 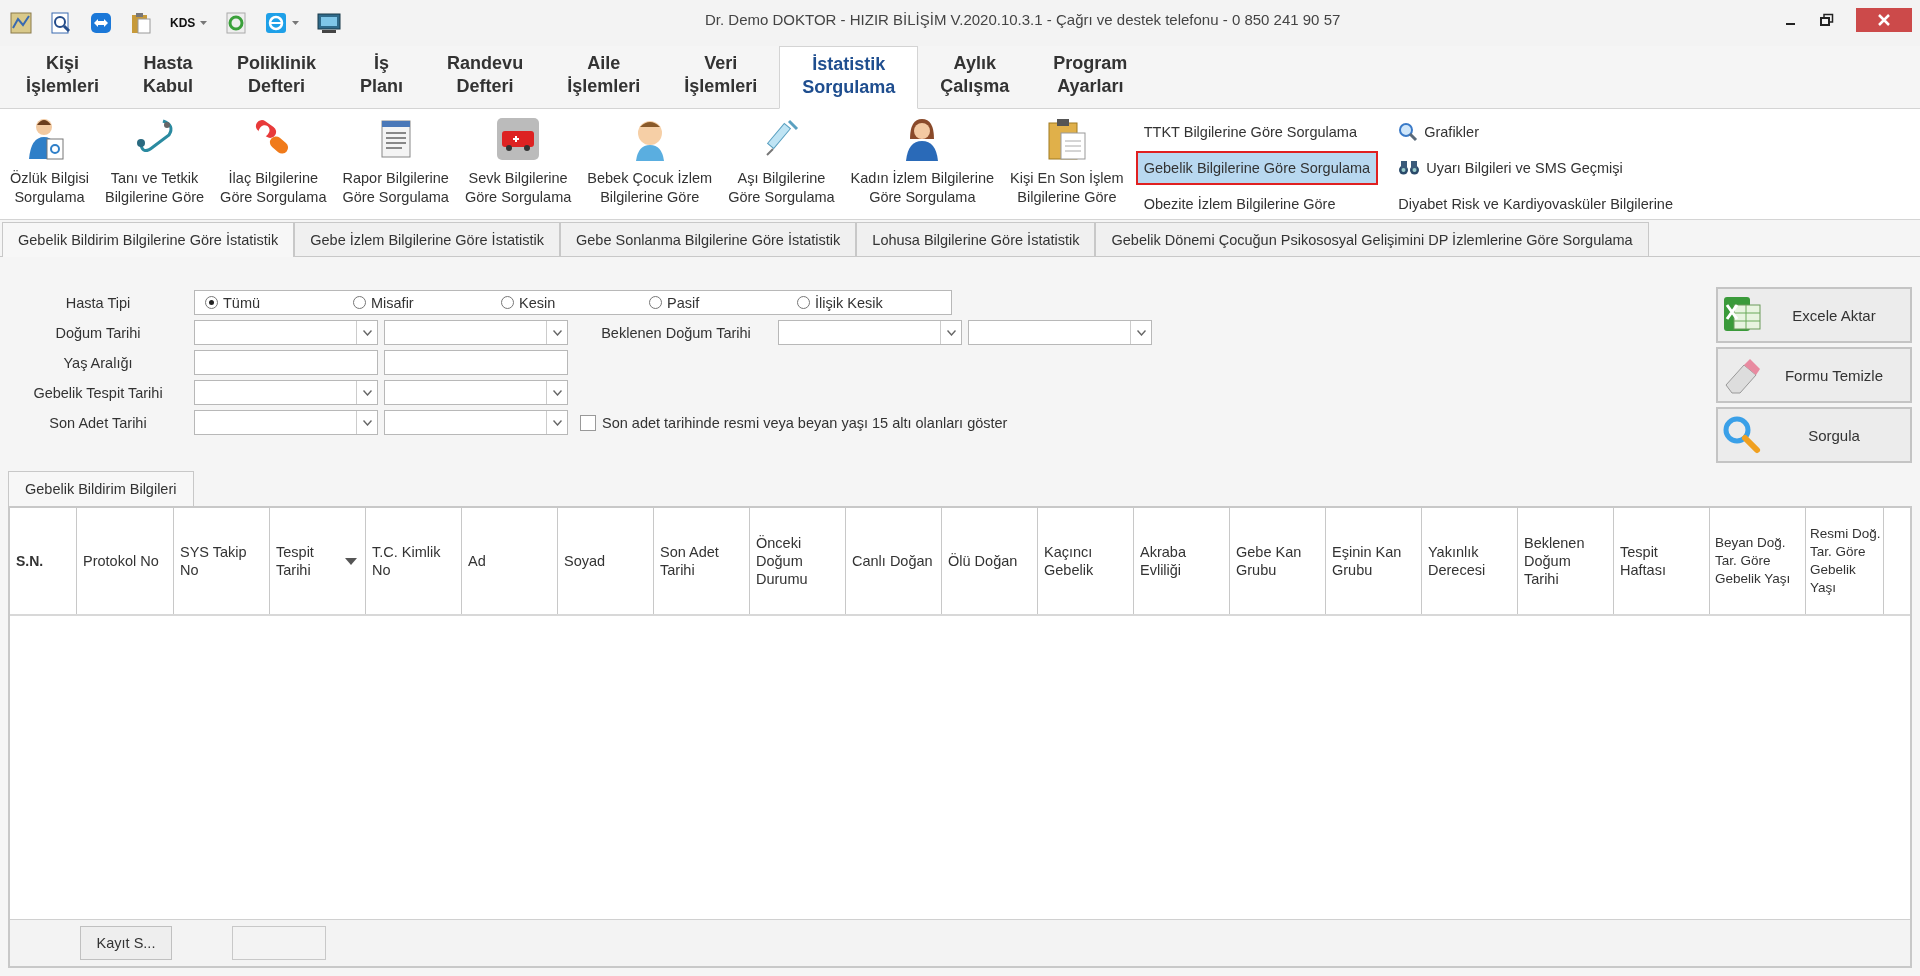 I want to click on ribbon-link: Gebelik Bilgilerine Göre Sorgulama, so click(x=1257, y=168).